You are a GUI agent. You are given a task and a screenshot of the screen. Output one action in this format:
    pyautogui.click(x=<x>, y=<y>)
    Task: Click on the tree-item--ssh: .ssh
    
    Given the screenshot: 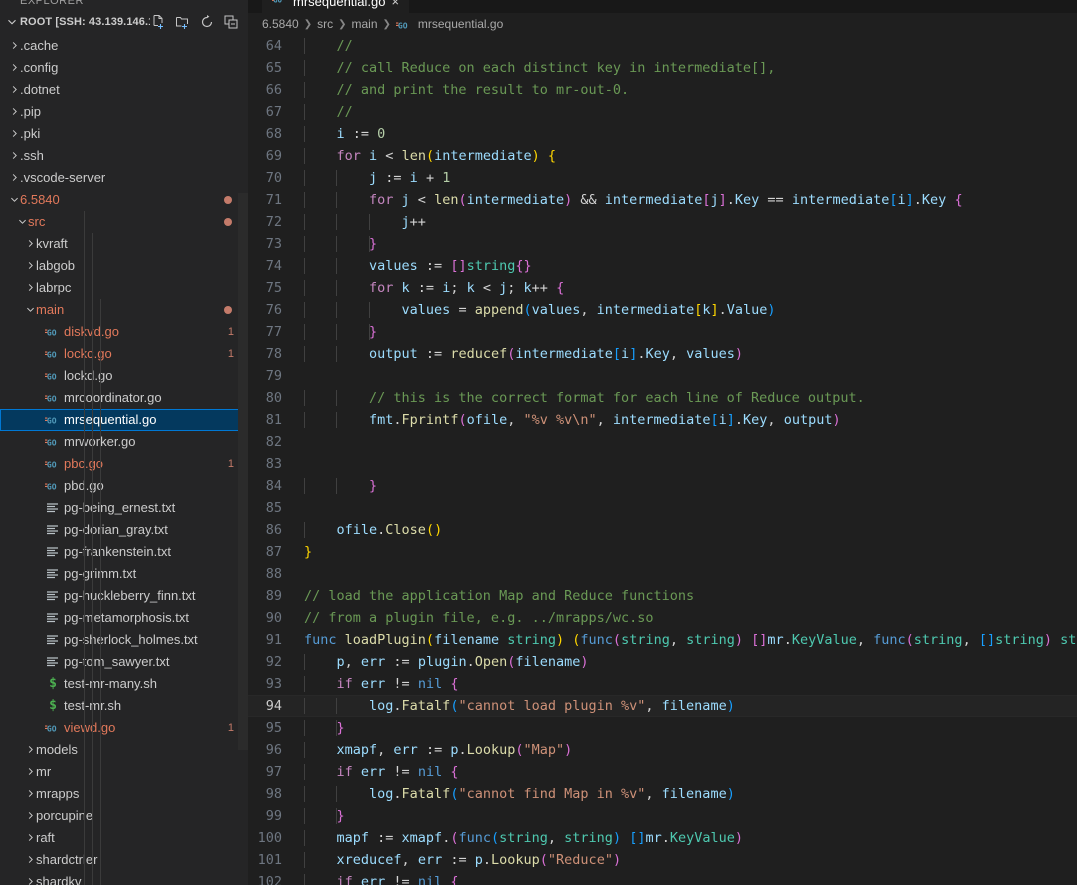 What is the action you would take?
    pyautogui.click(x=124, y=156)
    